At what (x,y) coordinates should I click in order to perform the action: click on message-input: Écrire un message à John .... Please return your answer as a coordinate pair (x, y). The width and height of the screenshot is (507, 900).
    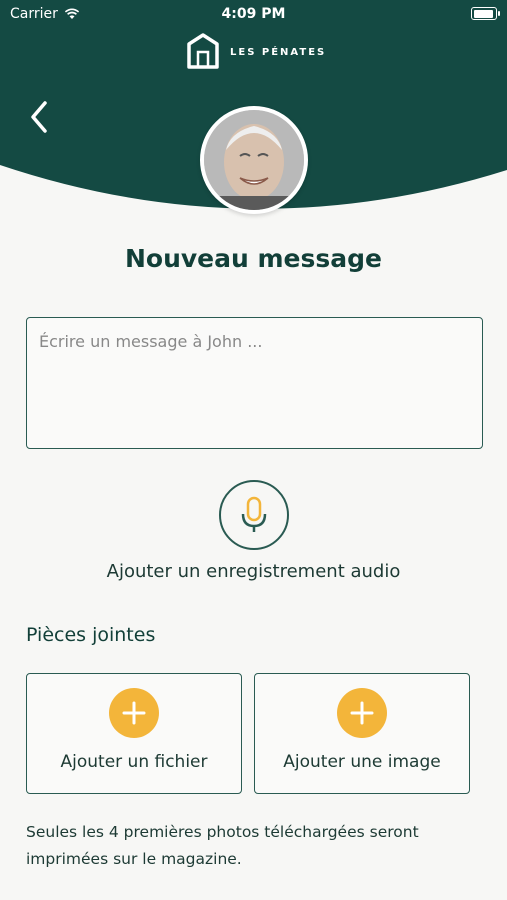
    Looking at the image, I should click on (254, 383).